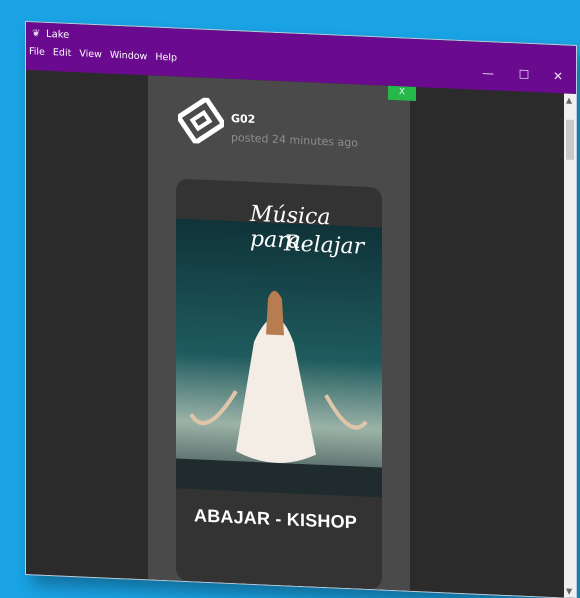 This screenshot has width=580, height=598. Describe the element at coordinates (558, 76) in the screenshot. I see `close-button: ✕` at that location.